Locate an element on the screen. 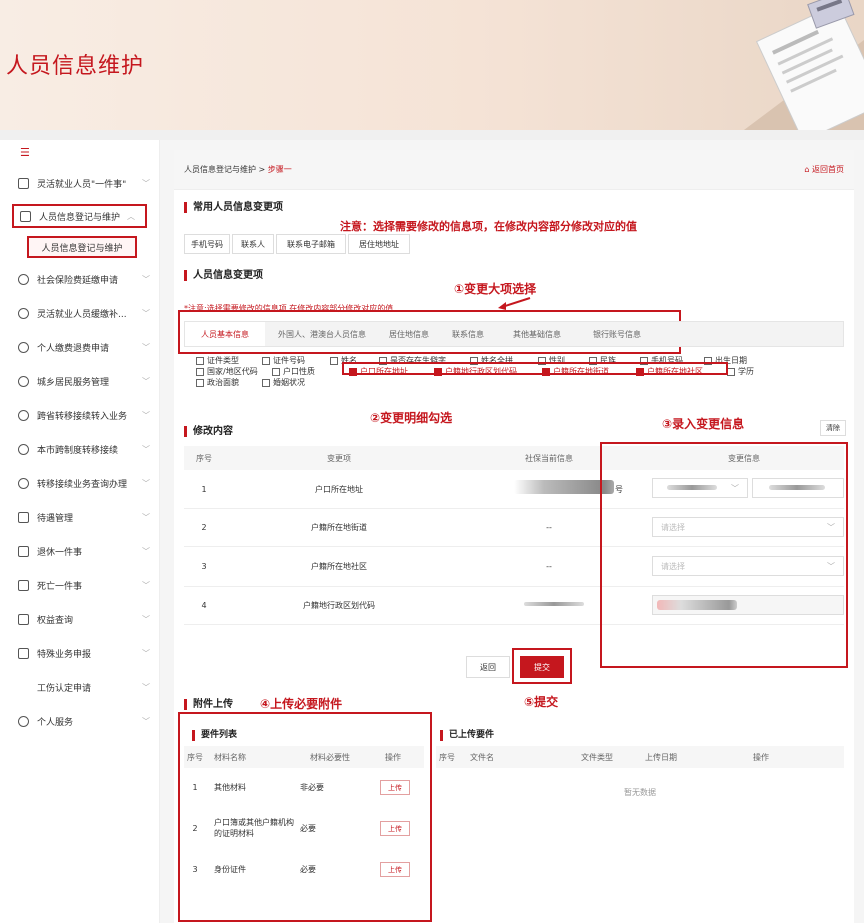 This screenshot has height=923, width=864. quick-email-button: 联系电子邮箱 is located at coordinates (311, 244).